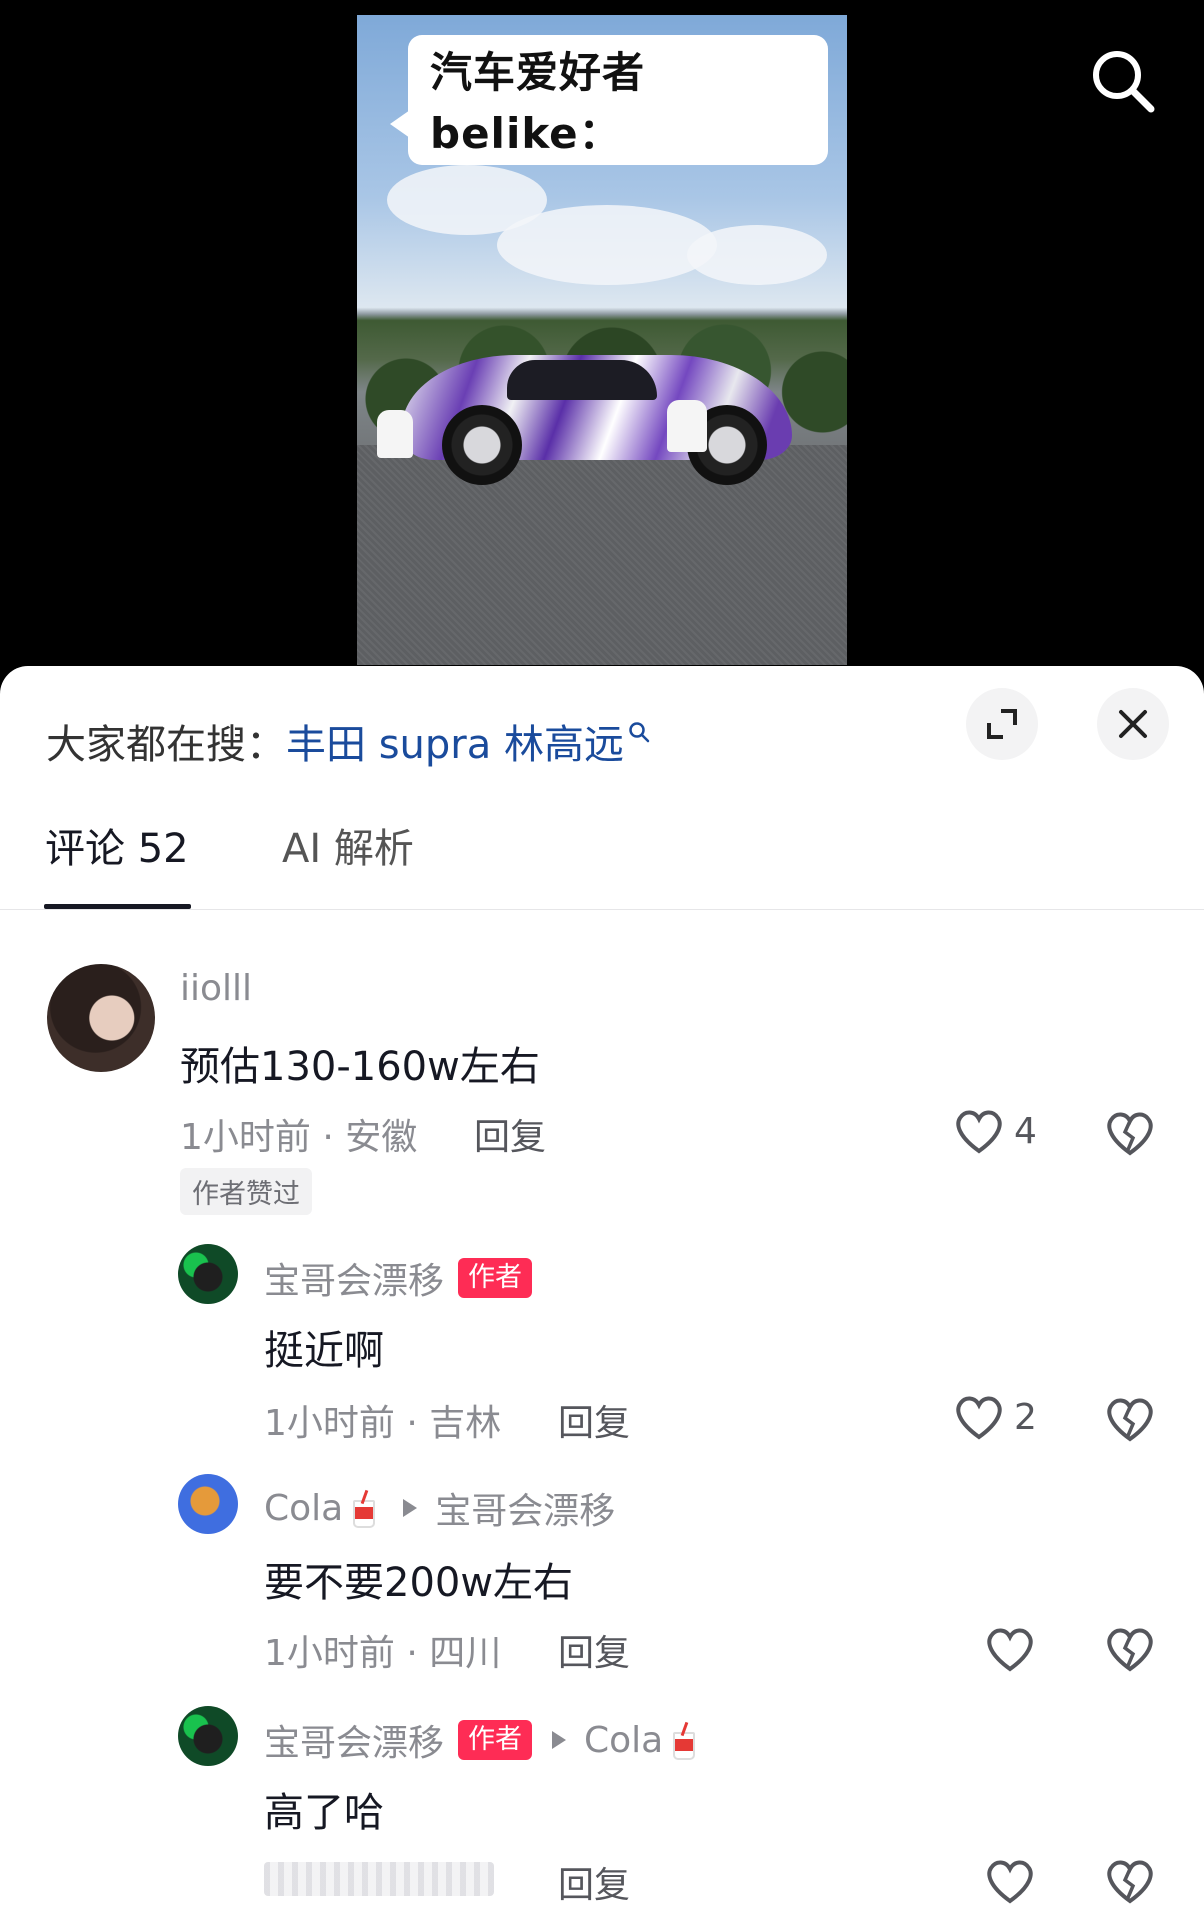 Image resolution: width=1204 pixels, height=1914 pixels. Describe the element at coordinates (602, 863) in the screenshot. I see `tab-bar: 评论 52 AI 解析` at that location.